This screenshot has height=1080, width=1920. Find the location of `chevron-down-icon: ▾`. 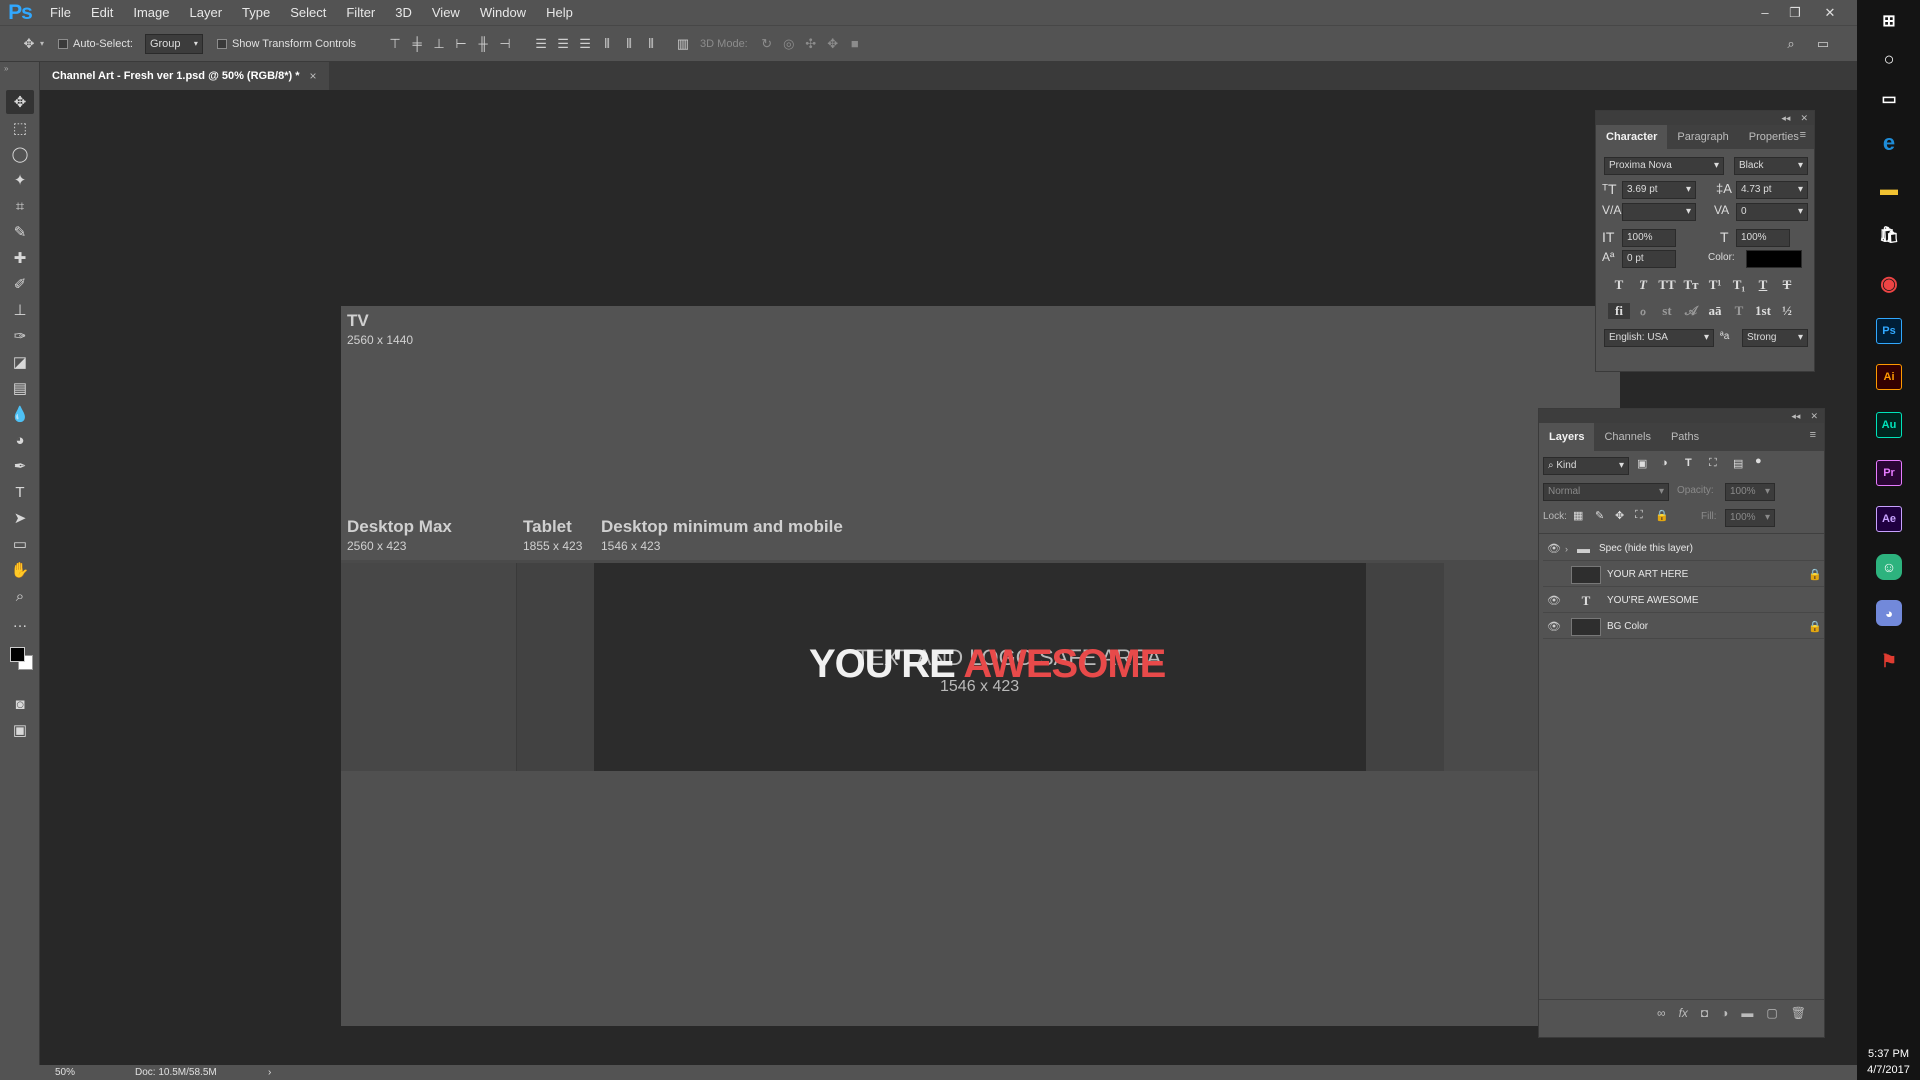

chevron-down-icon: ▾ is located at coordinates (42, 43).